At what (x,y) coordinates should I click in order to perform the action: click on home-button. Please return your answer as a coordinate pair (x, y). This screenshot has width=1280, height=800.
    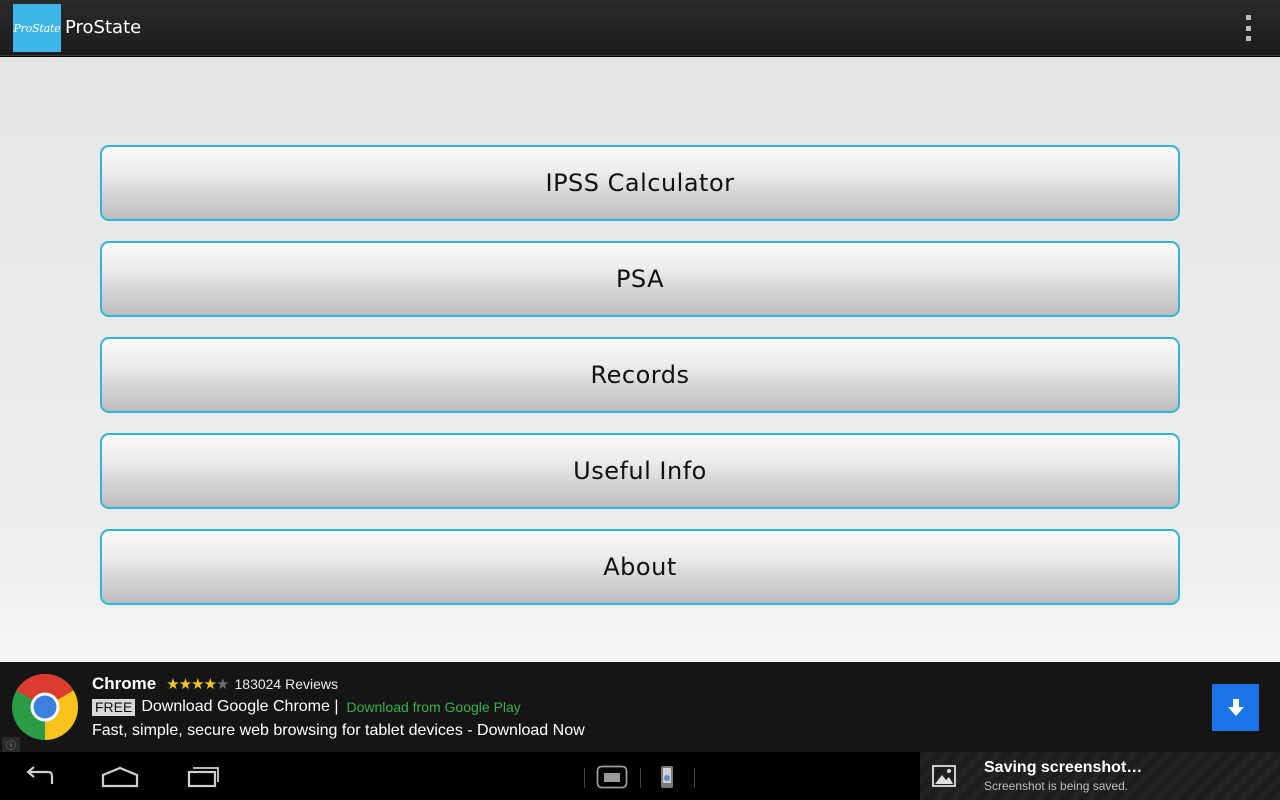
    Looking at the image, I should click on (120, 777).